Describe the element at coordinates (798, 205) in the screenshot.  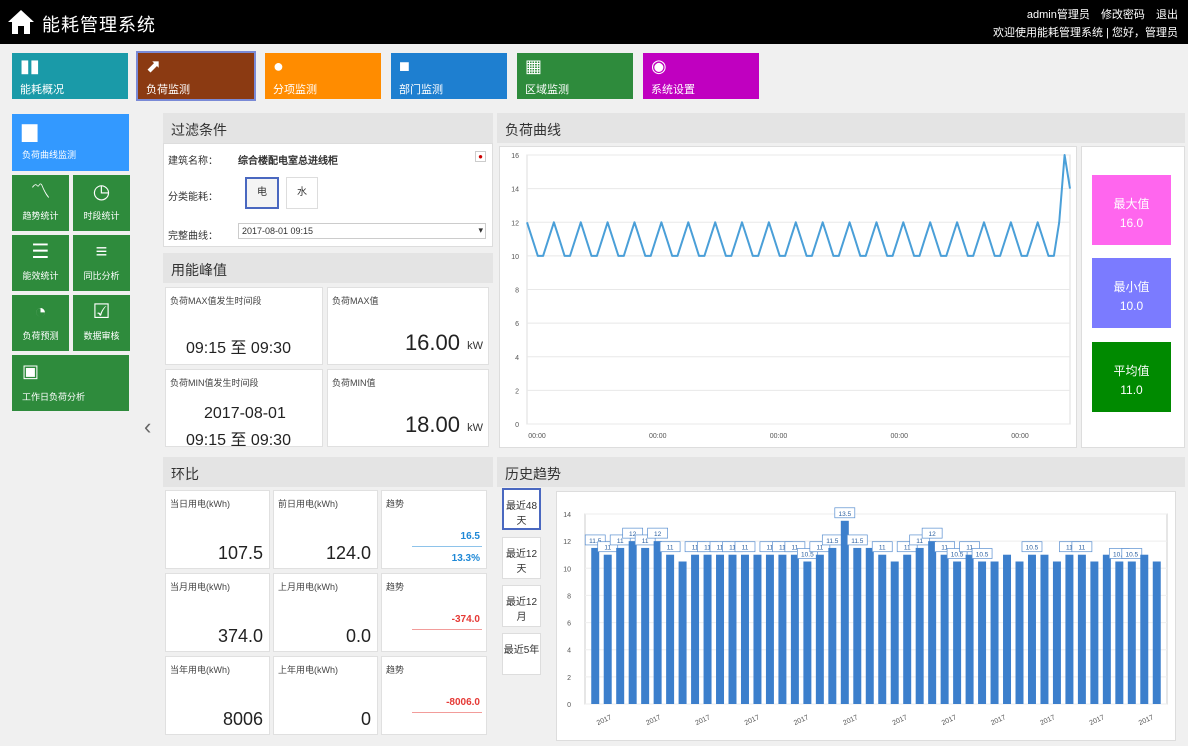
I see `load-series-line` at that location.